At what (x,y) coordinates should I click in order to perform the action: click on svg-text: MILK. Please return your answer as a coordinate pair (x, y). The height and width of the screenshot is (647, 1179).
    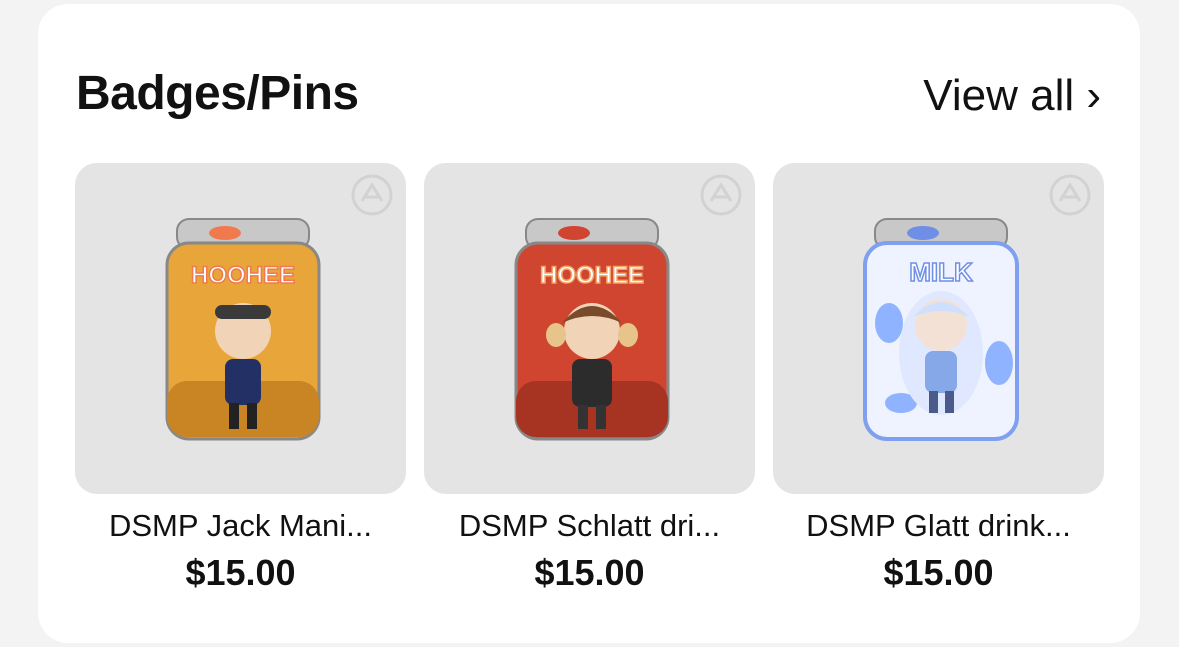
    Looking at the image, I should click on (941, 272).